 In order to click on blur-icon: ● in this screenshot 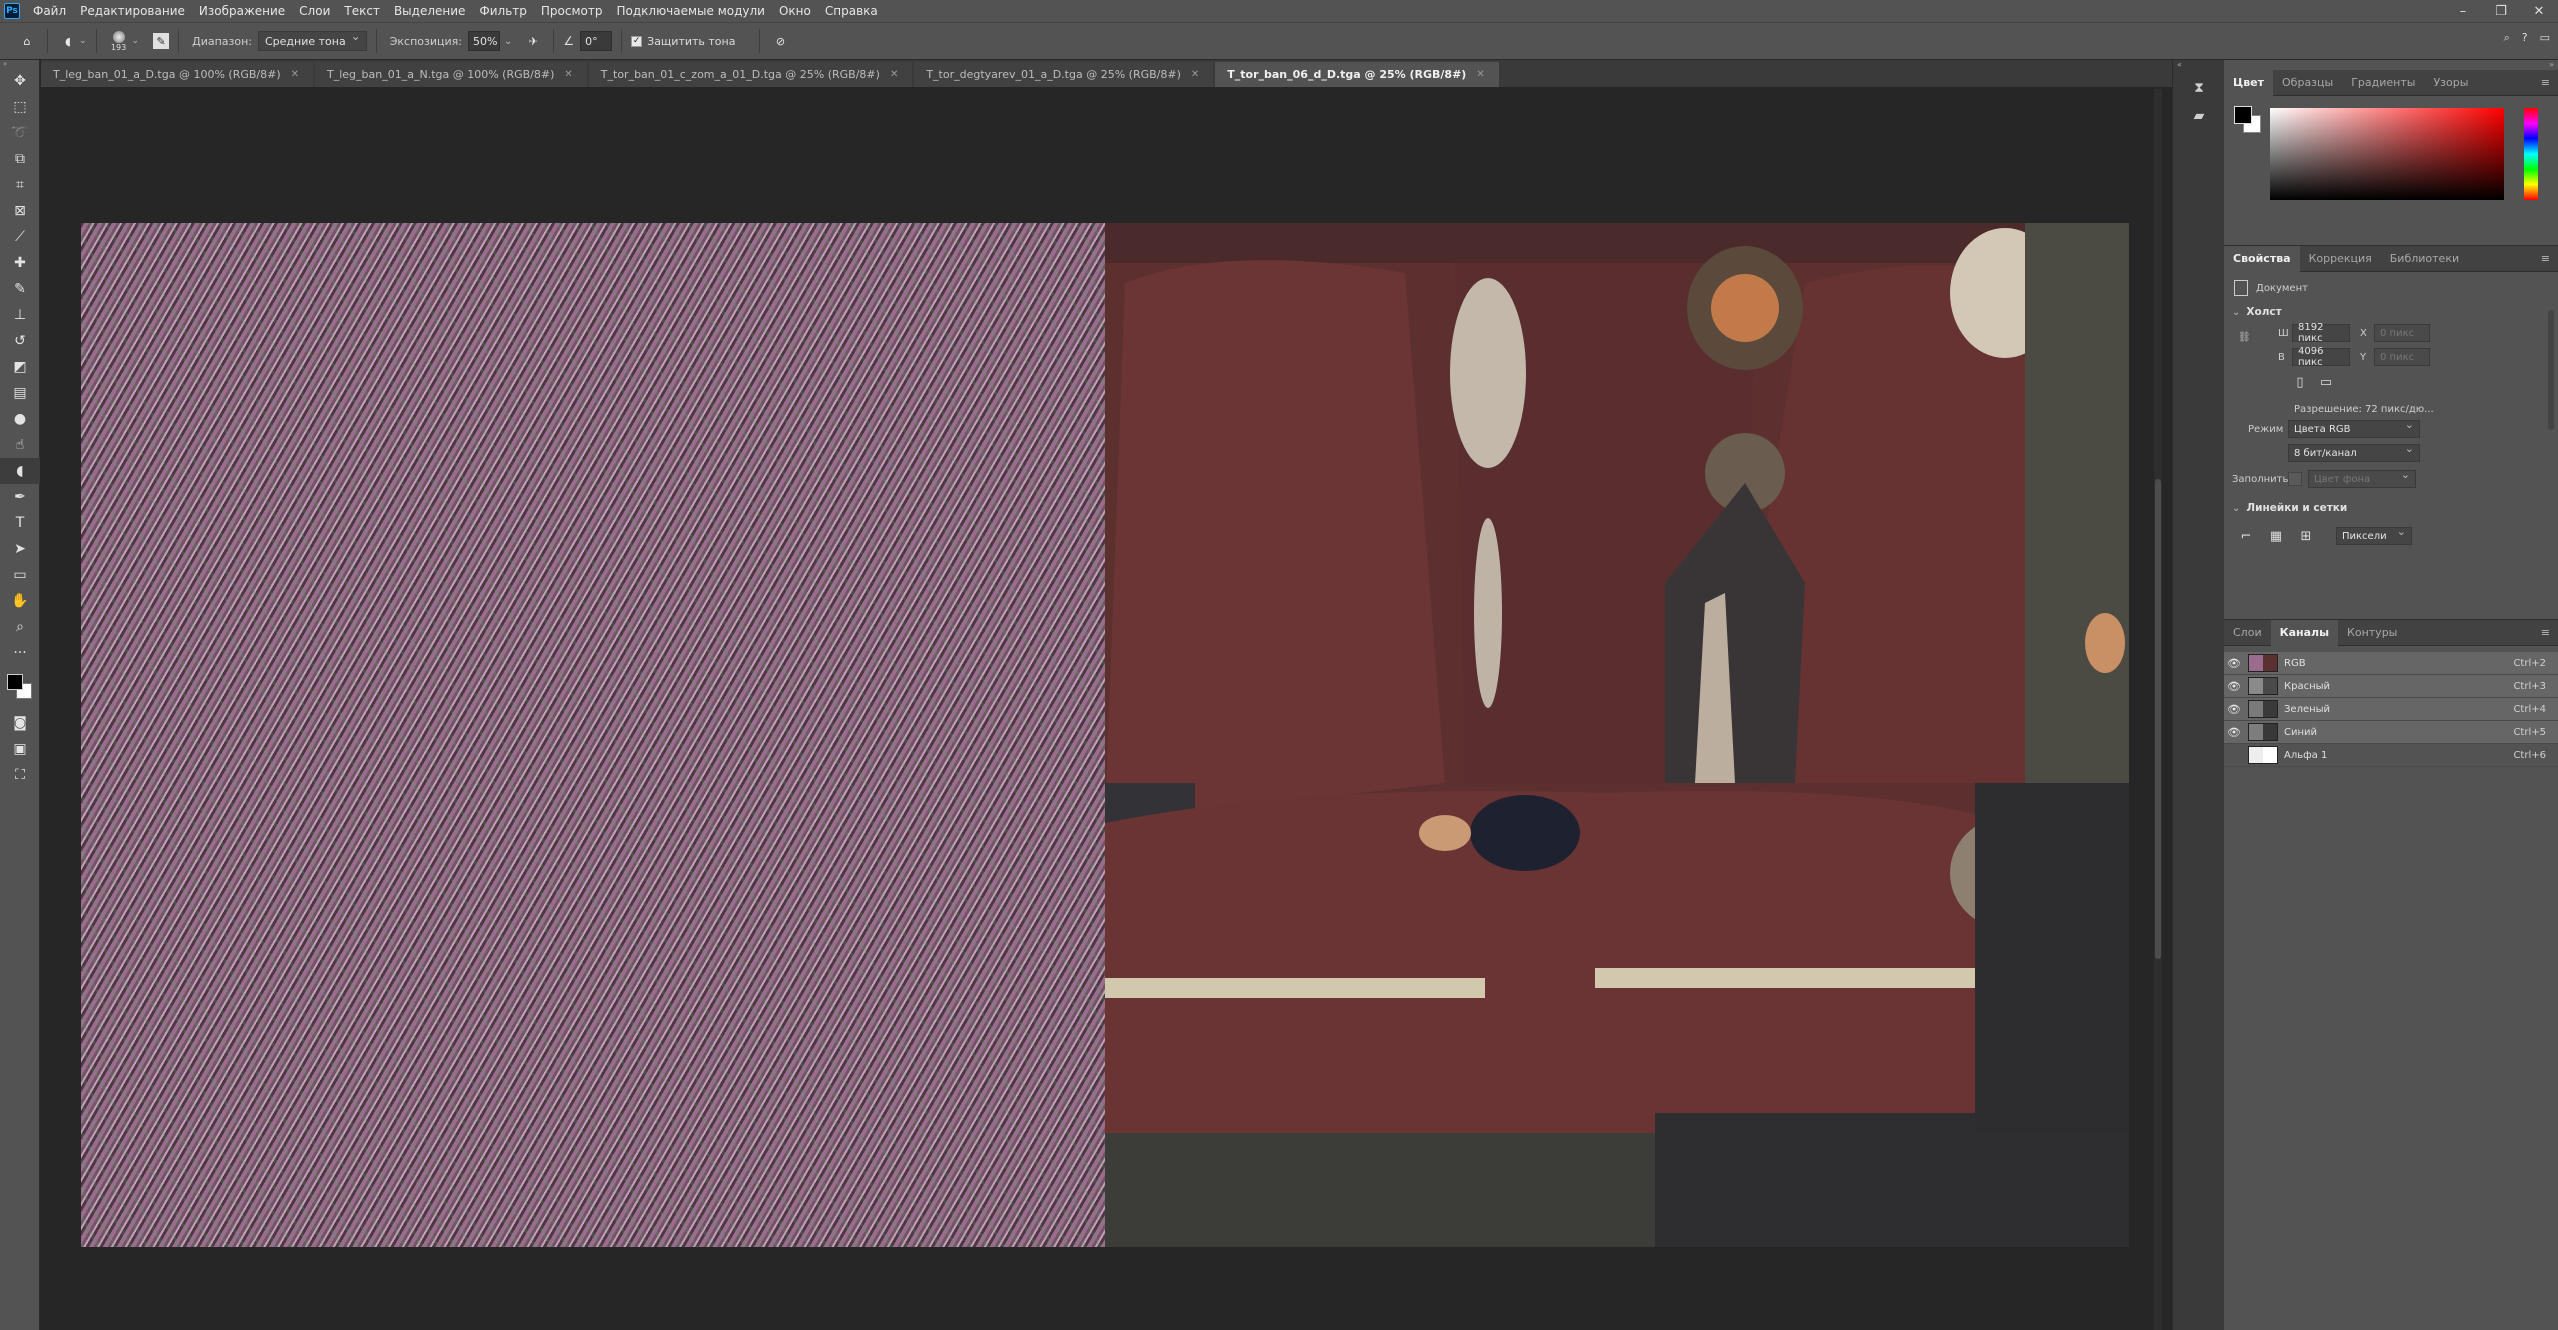, I will do `click(20, 419)`.